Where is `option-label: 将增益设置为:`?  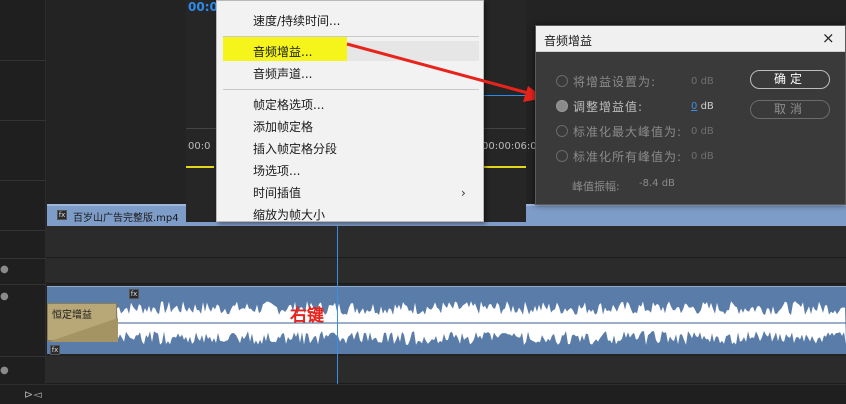 option-label: 将增益设置为: is located at coordinates (615, 82).